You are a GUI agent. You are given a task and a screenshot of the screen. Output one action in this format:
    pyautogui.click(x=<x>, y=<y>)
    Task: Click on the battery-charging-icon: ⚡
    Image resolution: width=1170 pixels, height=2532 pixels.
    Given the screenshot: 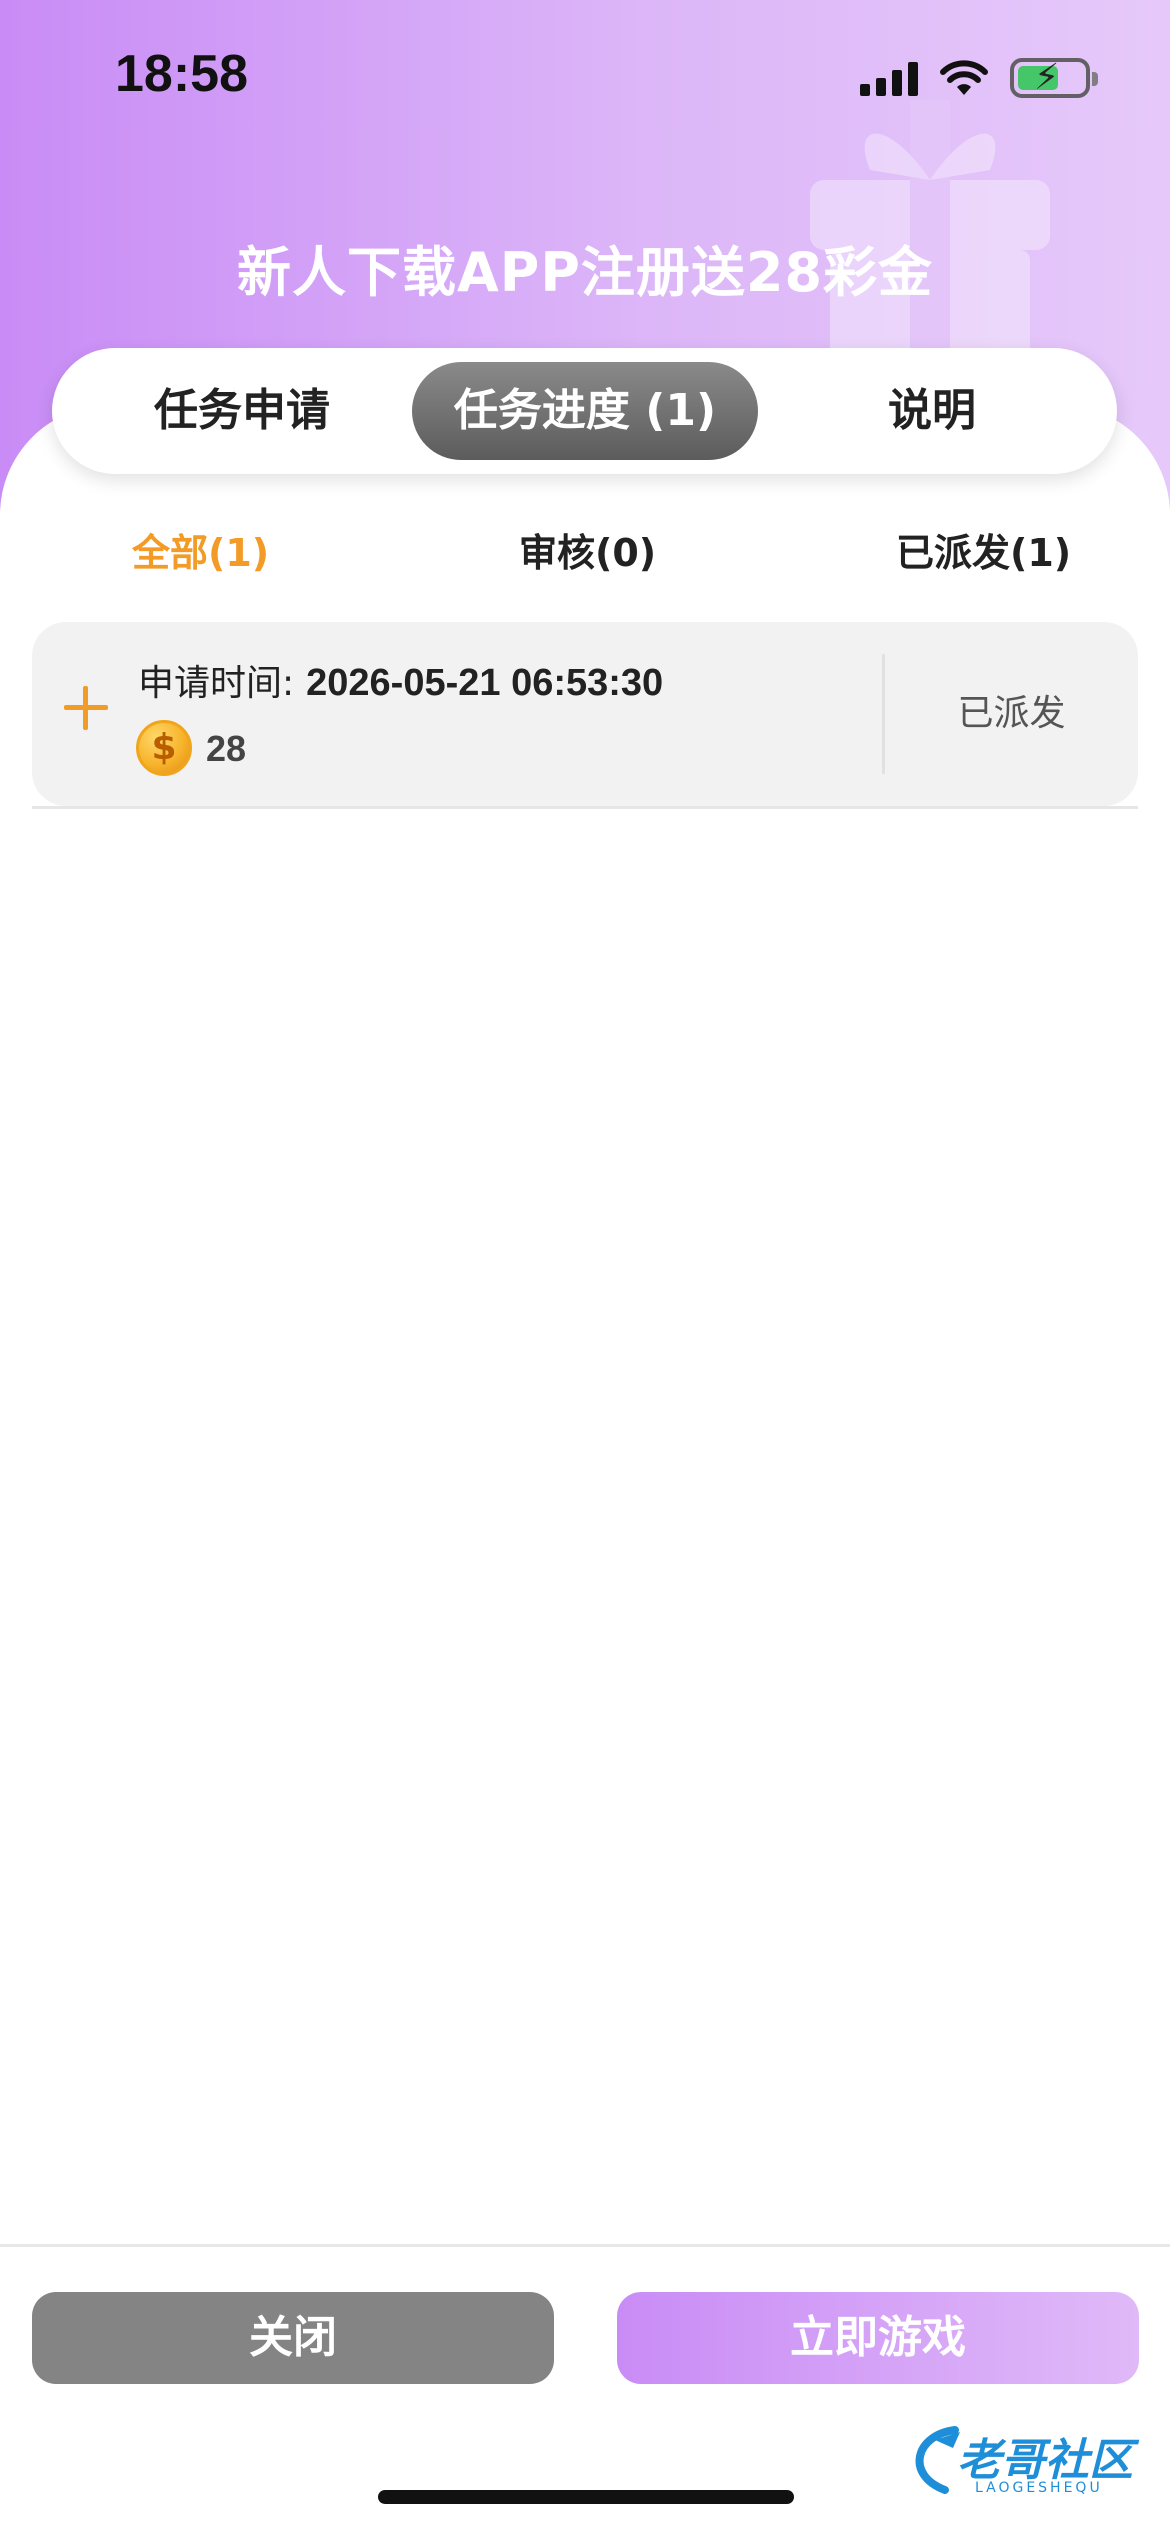 What is the action you would take?
    pyautogui.click(x=1054, y=78)
    